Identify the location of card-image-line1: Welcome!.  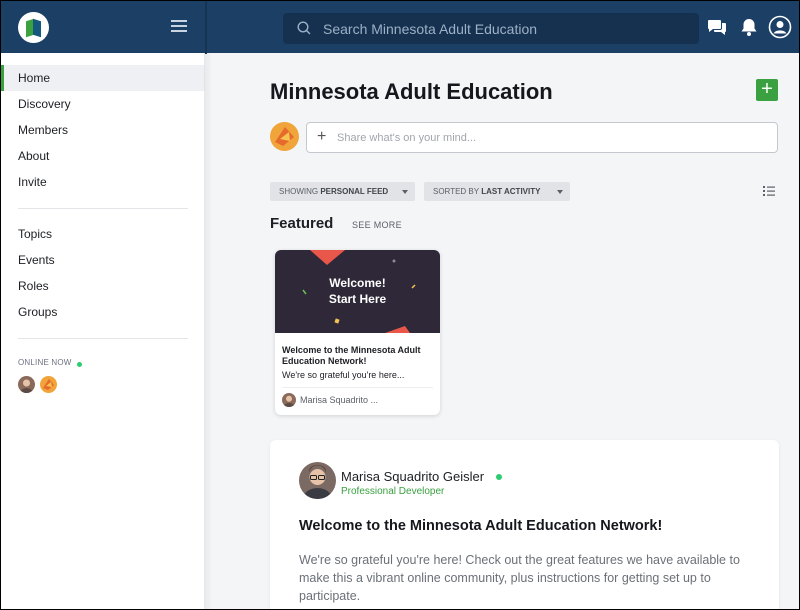
(357, 283).